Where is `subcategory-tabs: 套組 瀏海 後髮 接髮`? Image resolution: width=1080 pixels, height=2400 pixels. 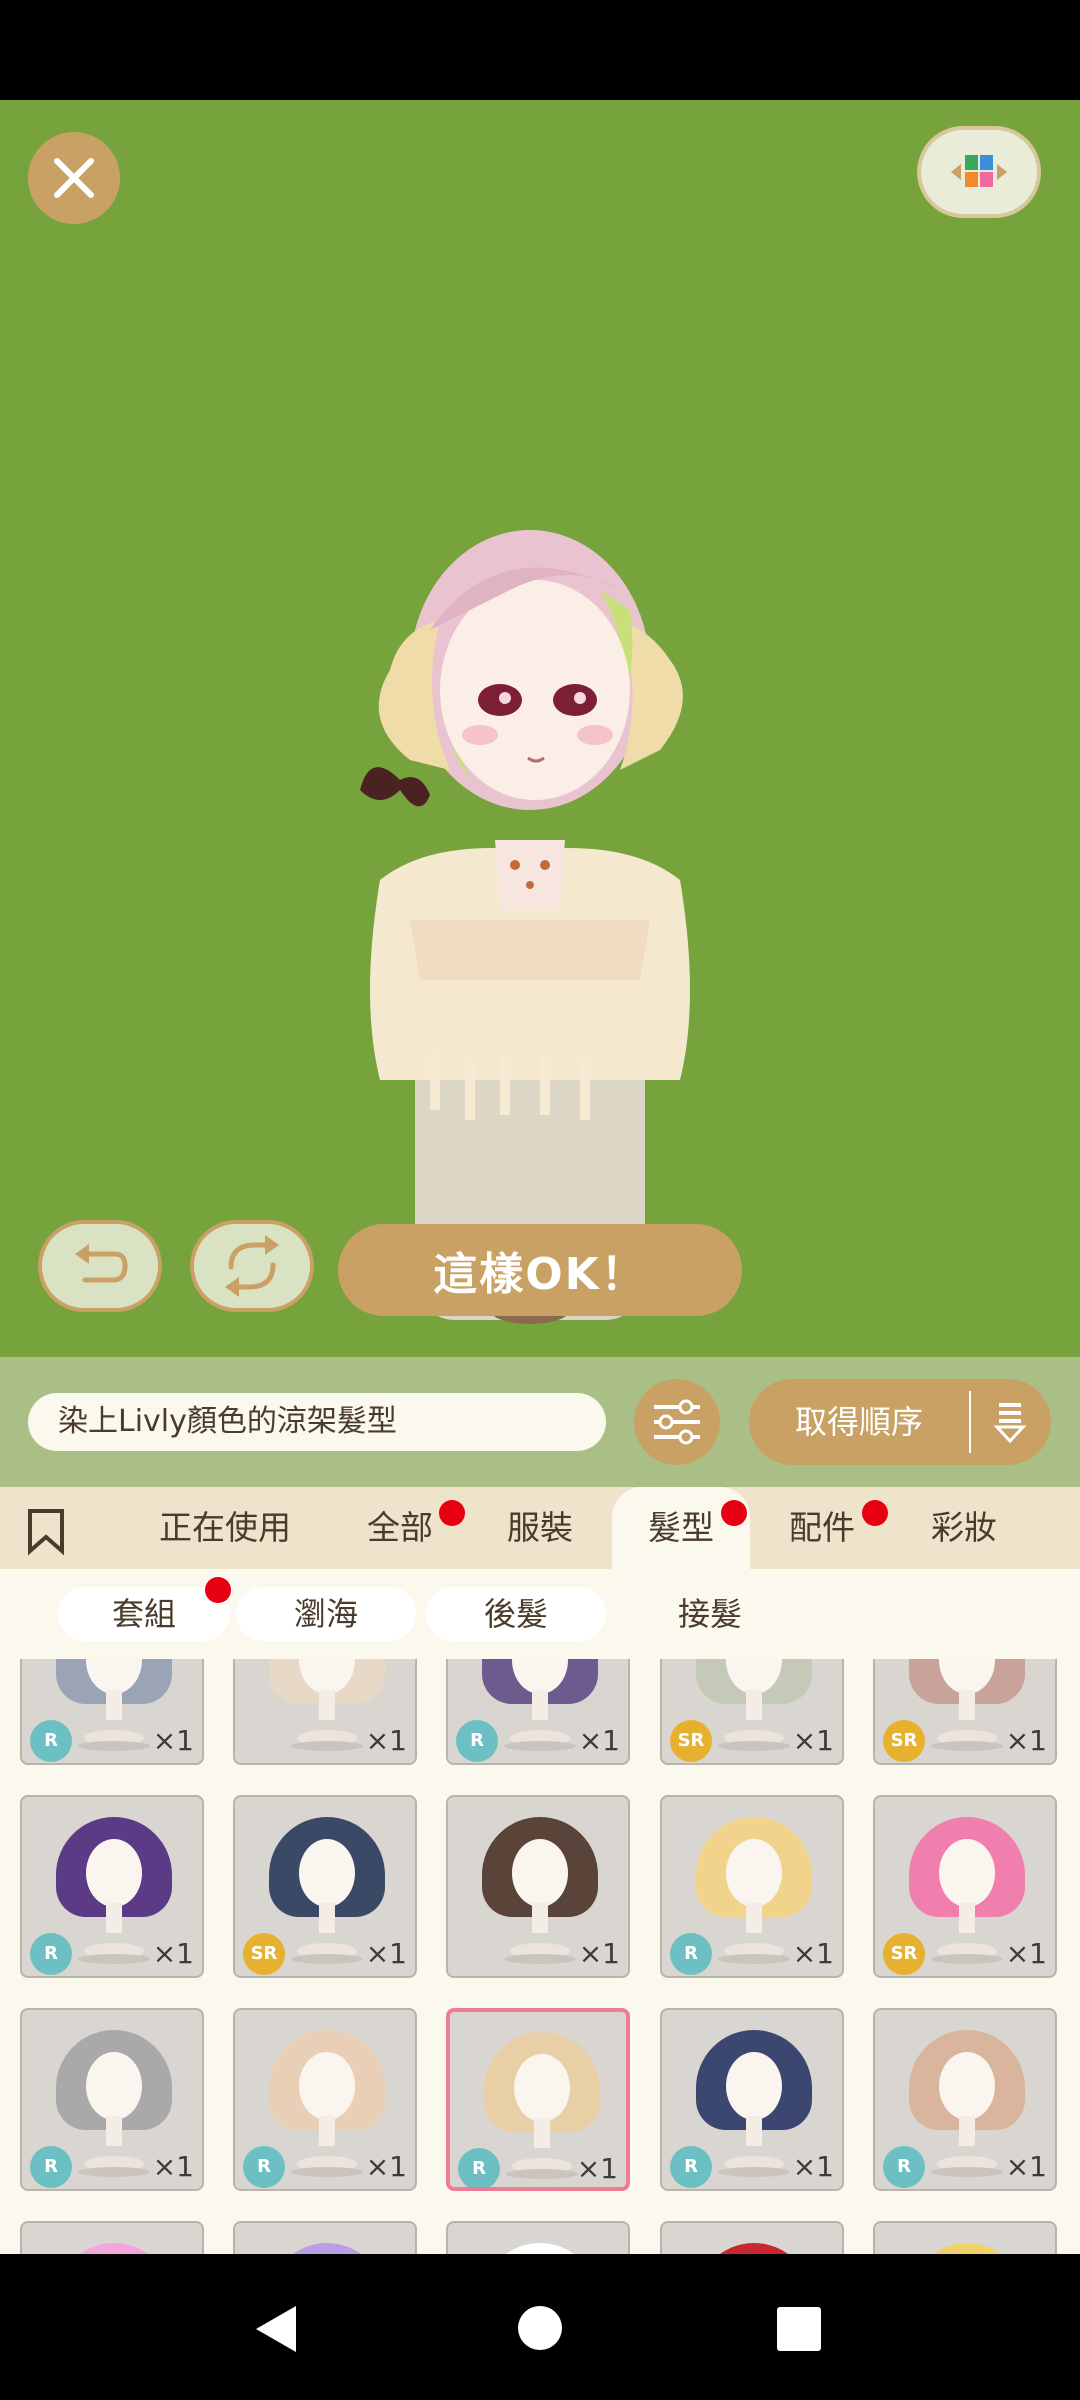
subcategory-tabs: 套組 瀏海 後髮 接髮 is located at coordinates (540, 1614).